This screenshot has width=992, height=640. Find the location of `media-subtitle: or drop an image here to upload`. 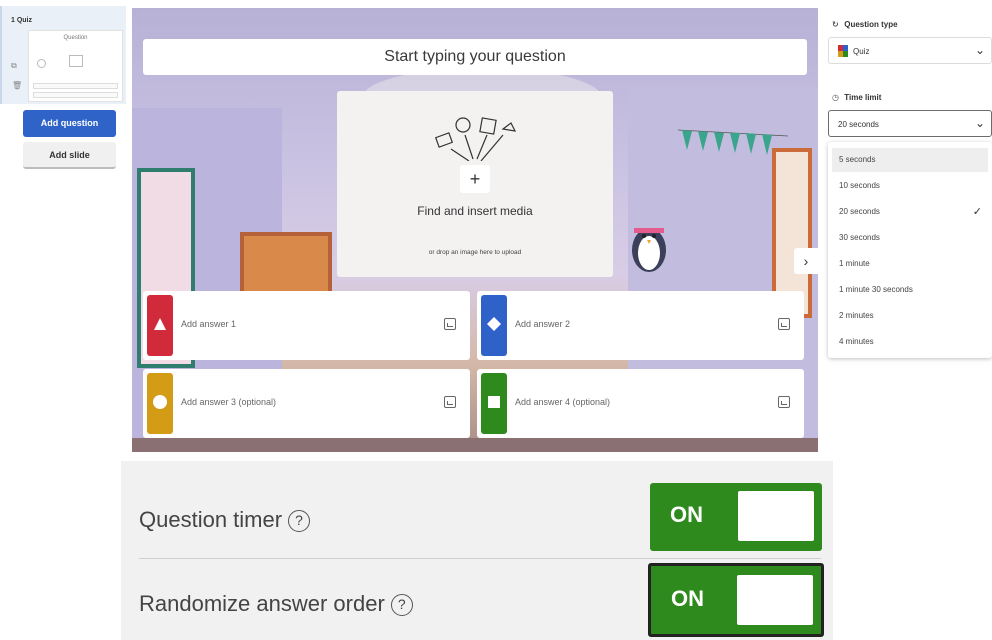

media-subtitle: or drop an image here to upload is located at coordinates (475, 252).